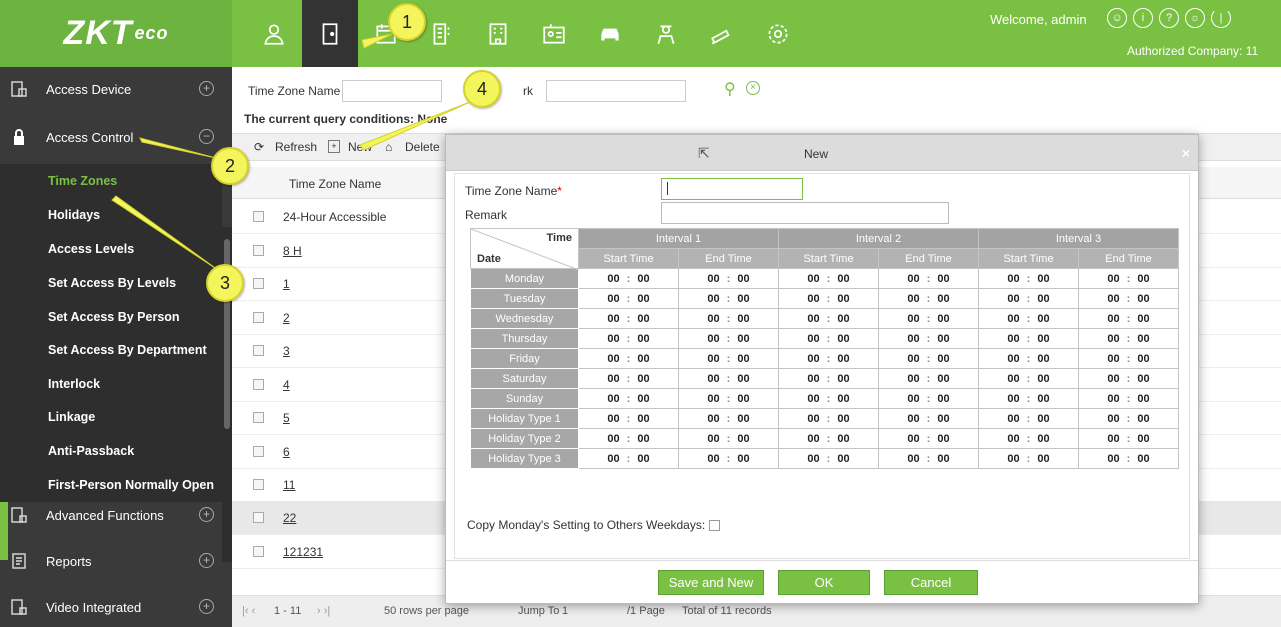 The width and height of the screenshot is (1281, 627). Describe the element at coordinates (303, 552) in the screenshot. I see `row-link: 121231` at that location.